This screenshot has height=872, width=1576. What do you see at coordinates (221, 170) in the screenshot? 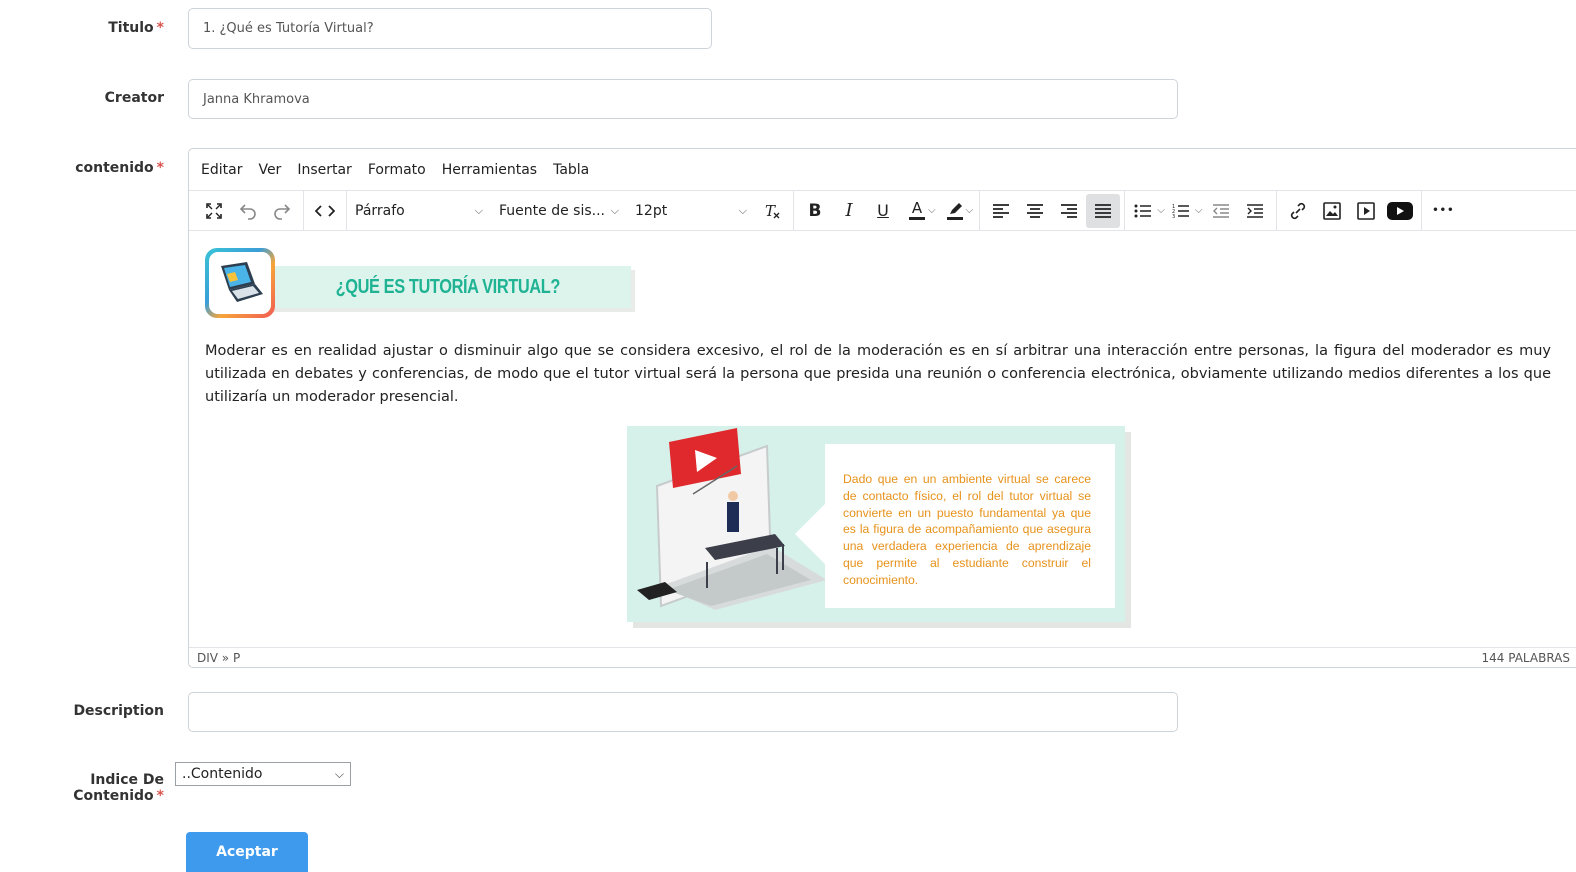
I see `menu-editar: Editar` at bounding box center [221, 170].